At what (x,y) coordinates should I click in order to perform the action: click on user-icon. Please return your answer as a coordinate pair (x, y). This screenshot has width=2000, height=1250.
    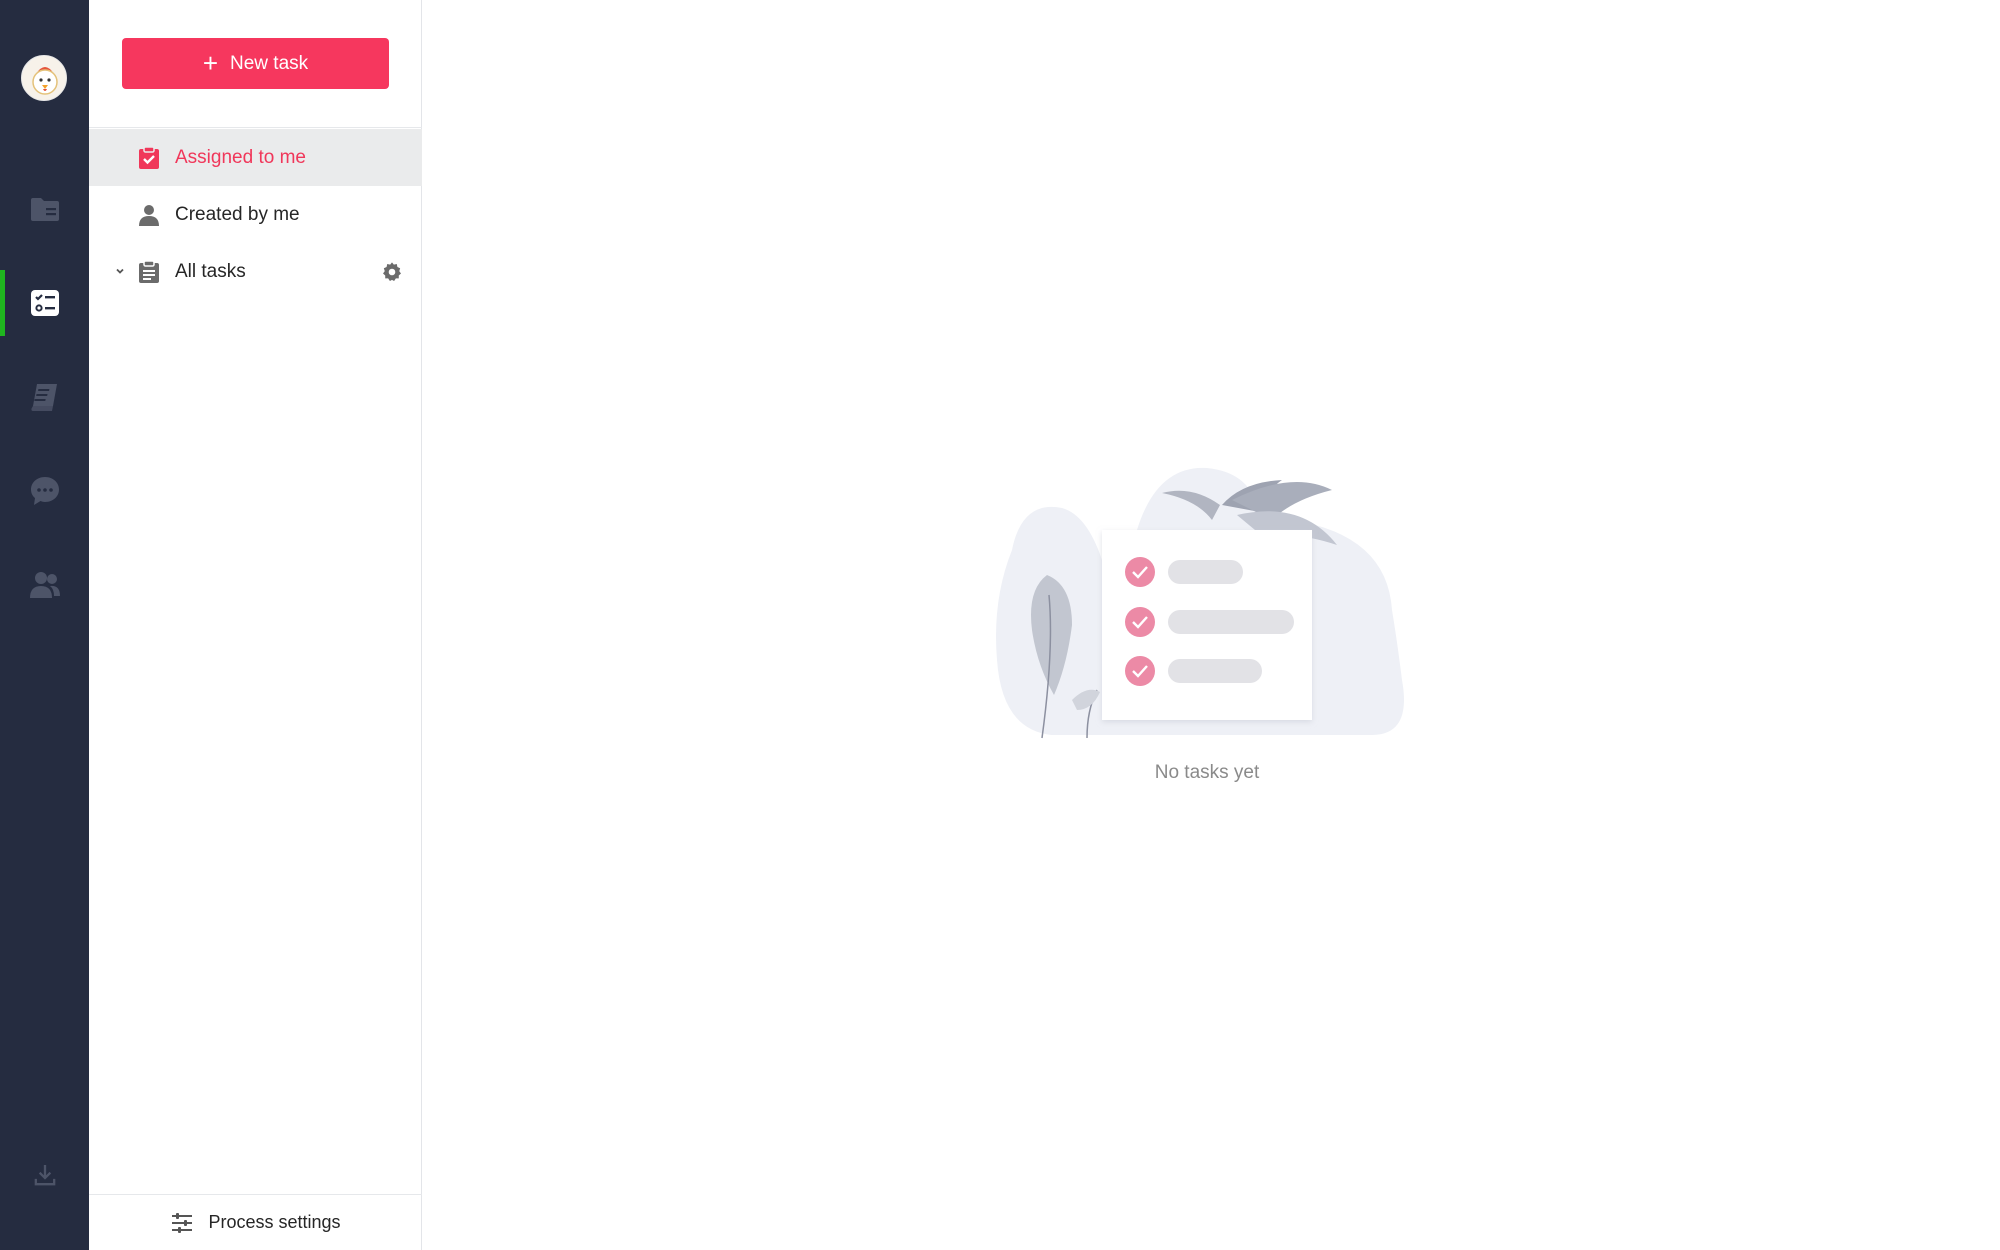
    Looking at the image, I should click on (149, 215).